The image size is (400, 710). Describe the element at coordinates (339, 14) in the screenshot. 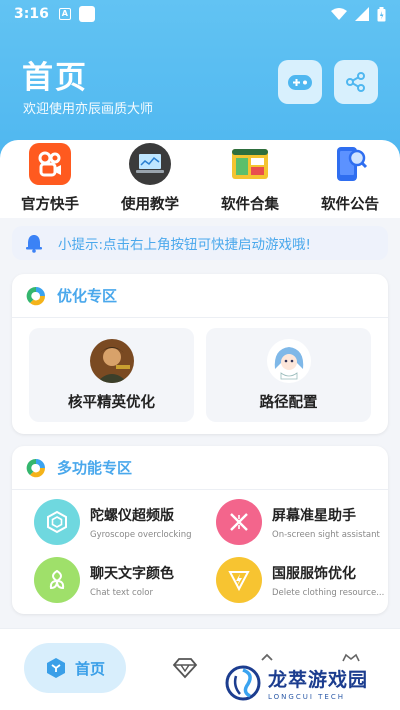

I see `wifi-icon` at that location.